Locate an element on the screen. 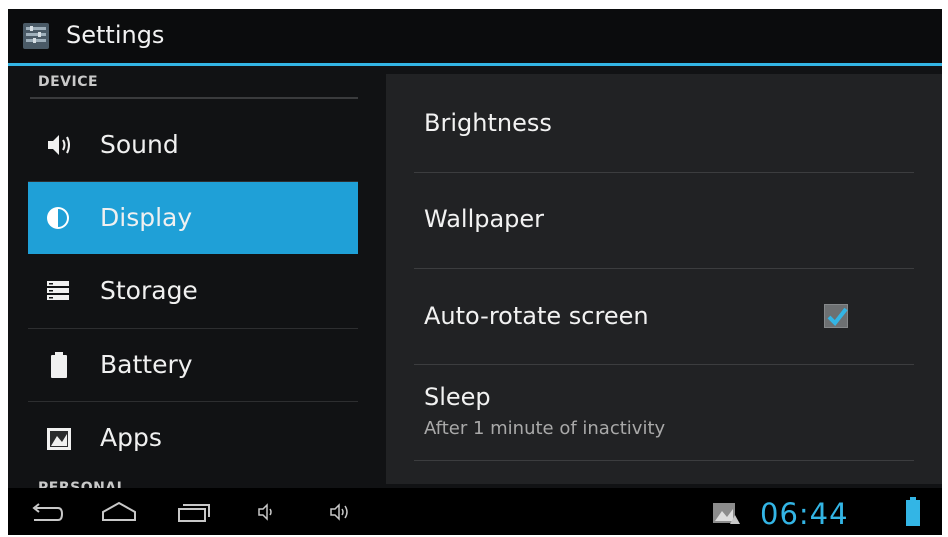 This screenshot has height=537, width=948. clock: 06:44 is located at coordinates (804, 514).